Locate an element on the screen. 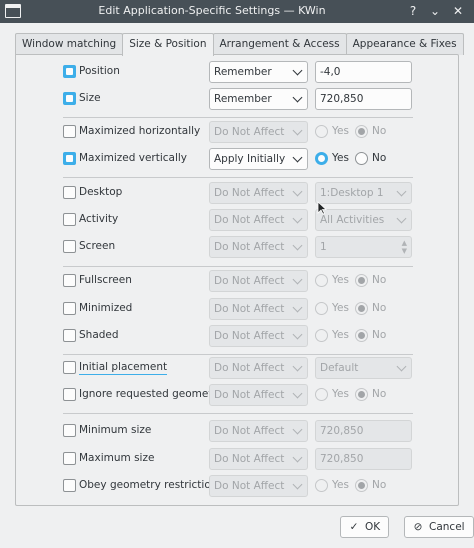  minimized-label: Minimized is located at coordinates (106, 308).